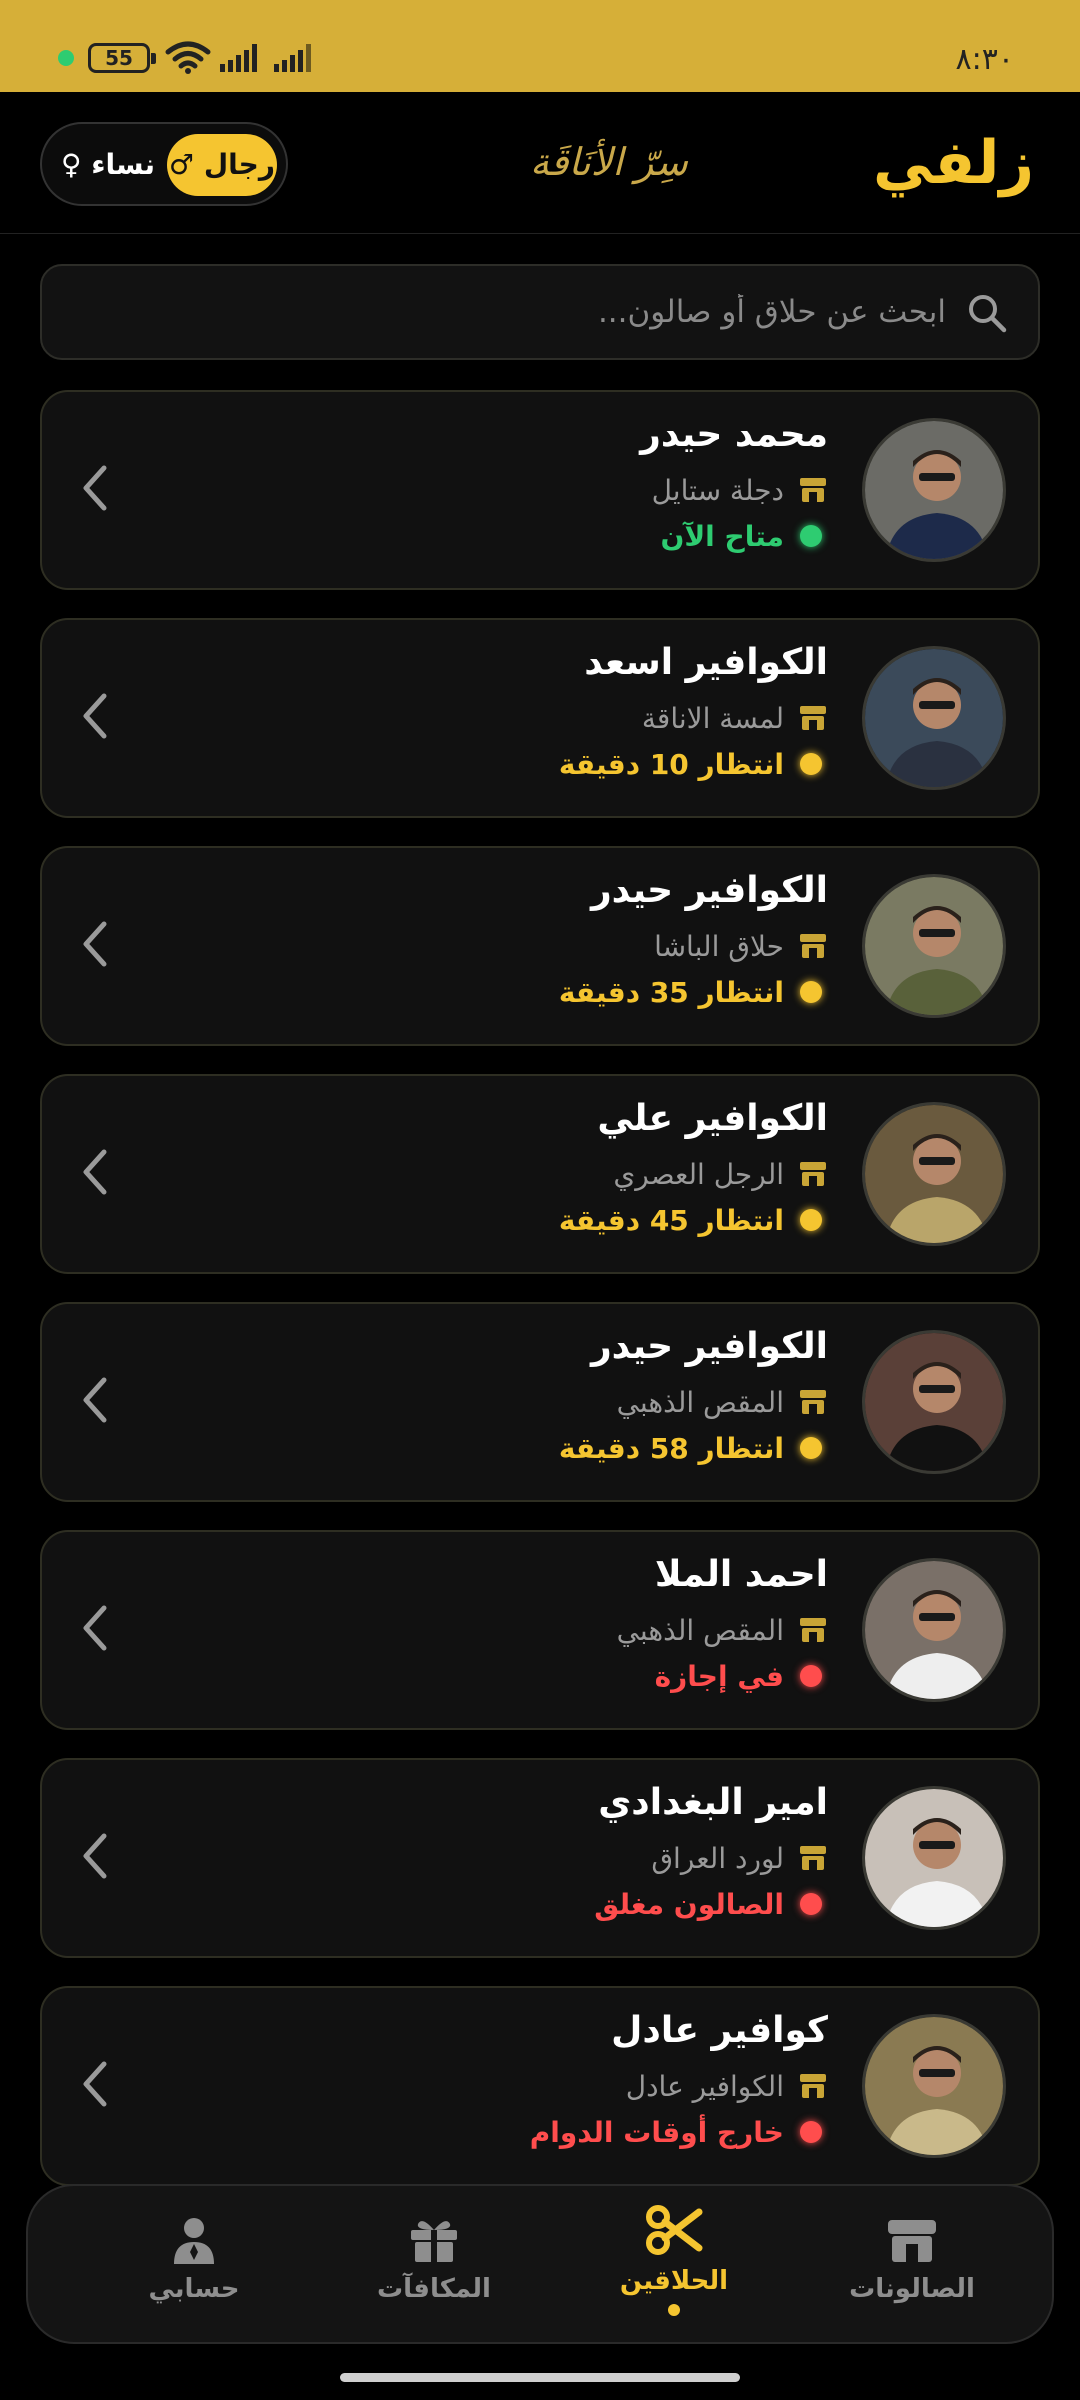 This screenshot has width=1080, height=2400. I want to click on salon-row: الرجل العصري, so click(720, 1174).